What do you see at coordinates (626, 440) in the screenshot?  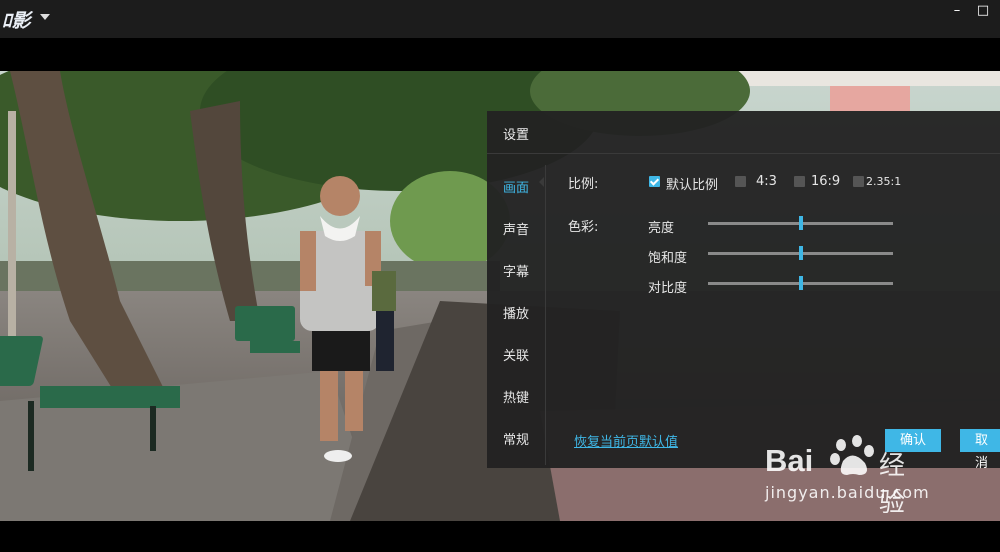 I see `reset-defaults-link: 恢复当前页默认值` at bounding box center [626, 440].